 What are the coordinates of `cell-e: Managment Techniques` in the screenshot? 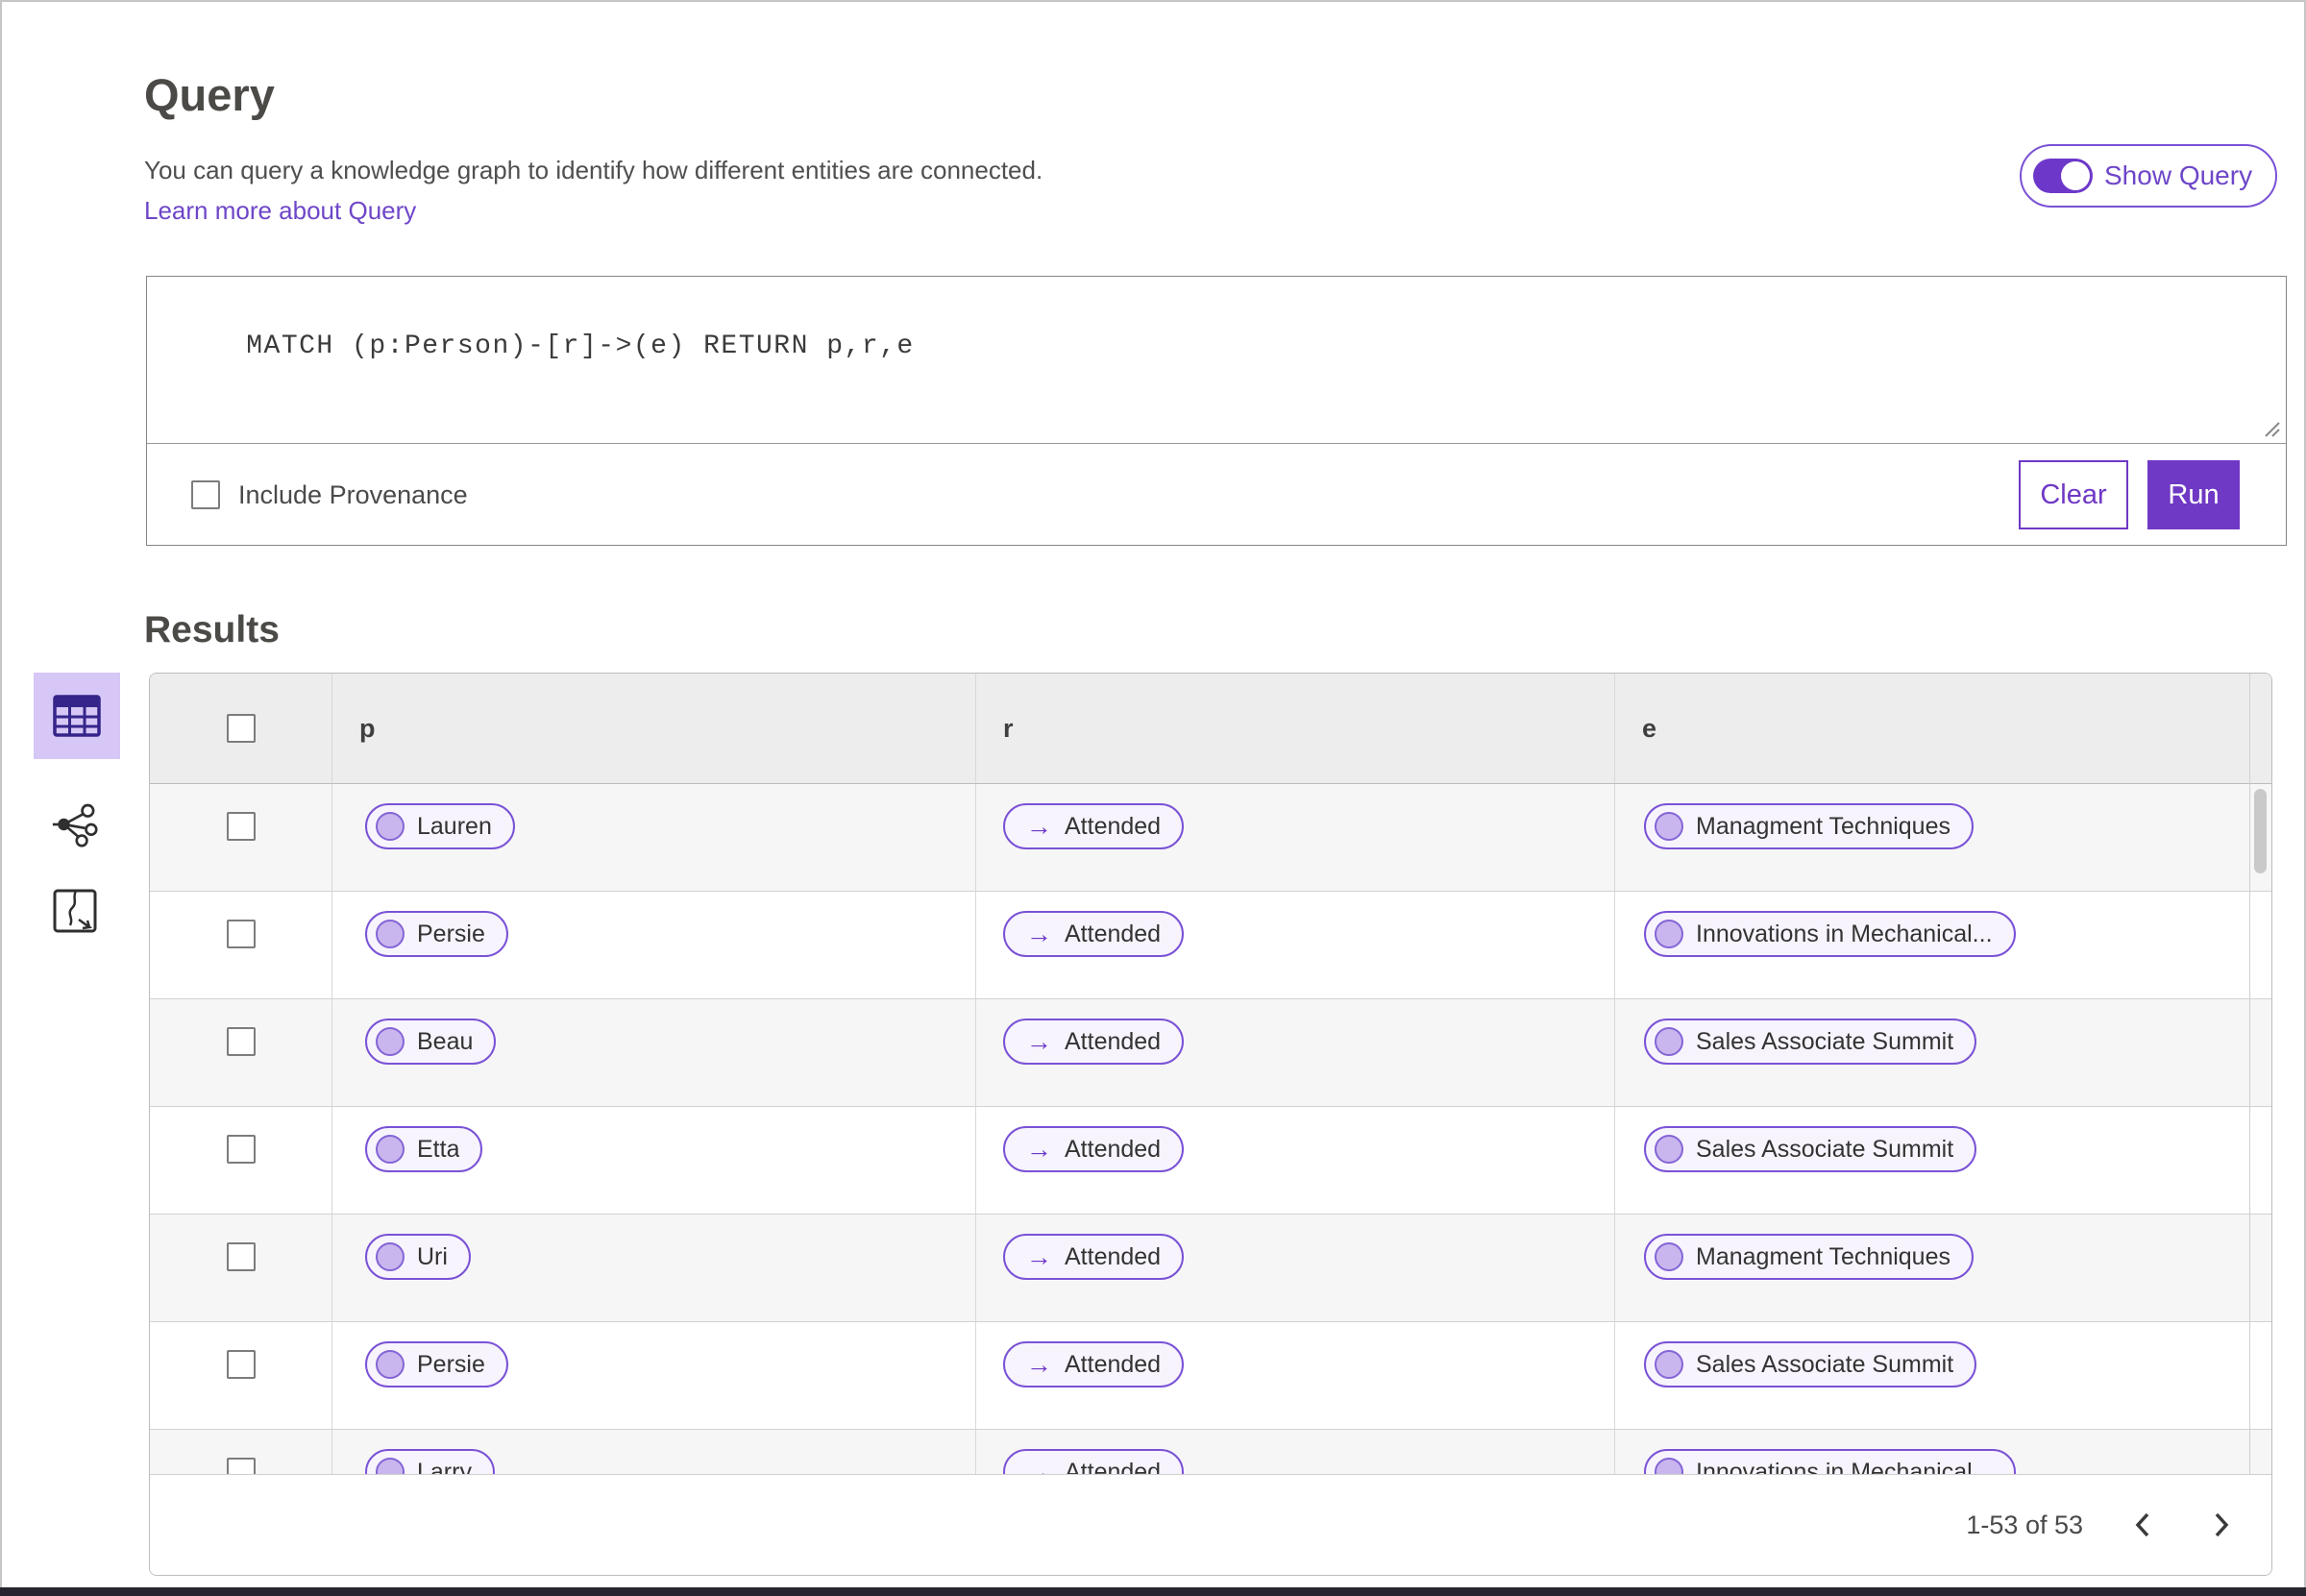 It's located at (1943, 1268).